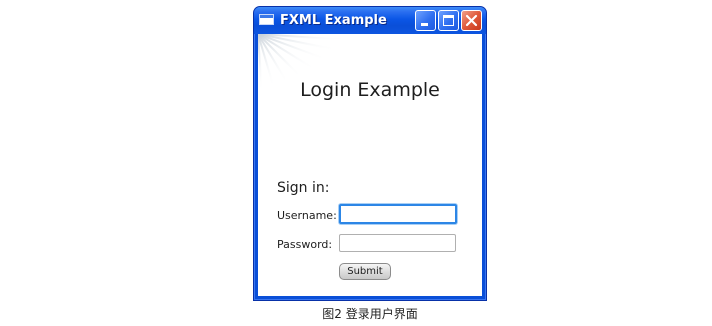 The height and width of the screenshot is (326, 712). I want to click on close-button, so click(471, 20).